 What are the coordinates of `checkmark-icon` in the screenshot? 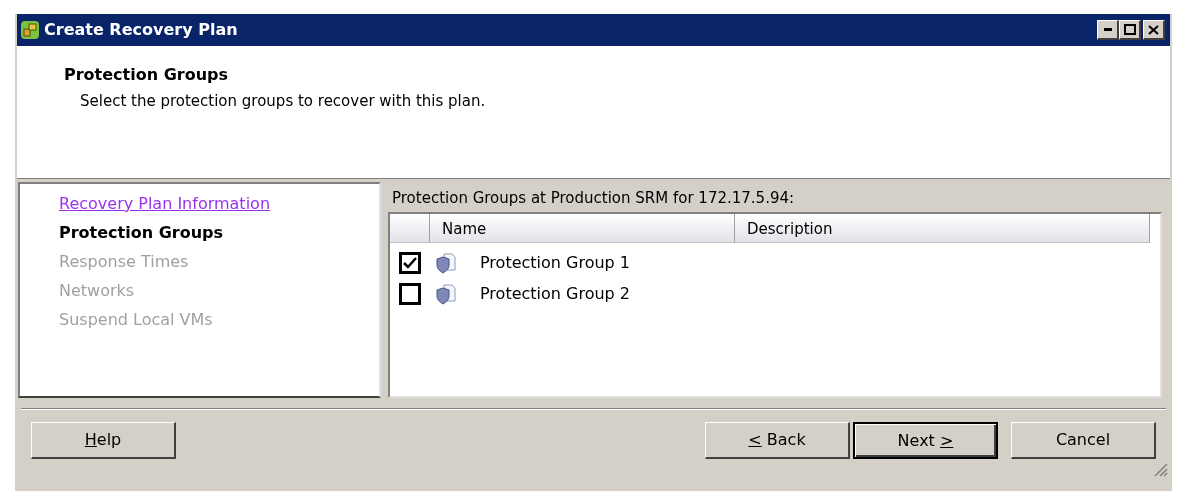 It's located at (410, 262).